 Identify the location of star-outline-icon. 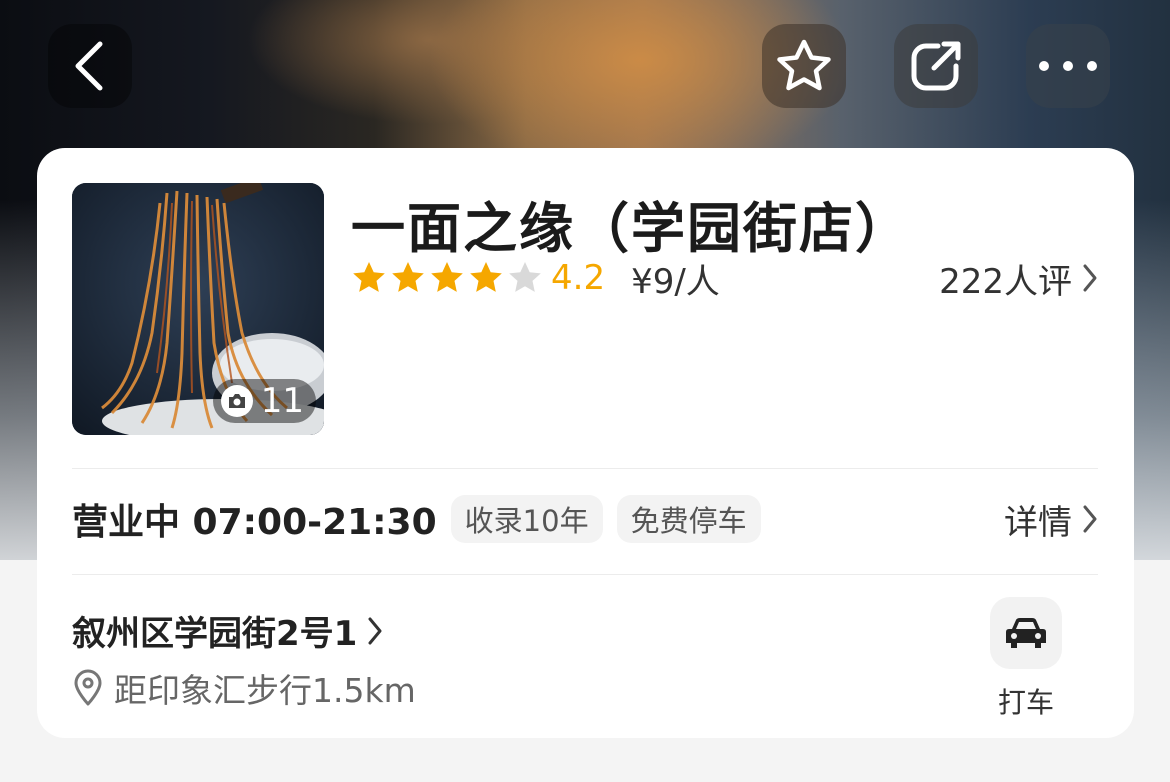
(804, 65).